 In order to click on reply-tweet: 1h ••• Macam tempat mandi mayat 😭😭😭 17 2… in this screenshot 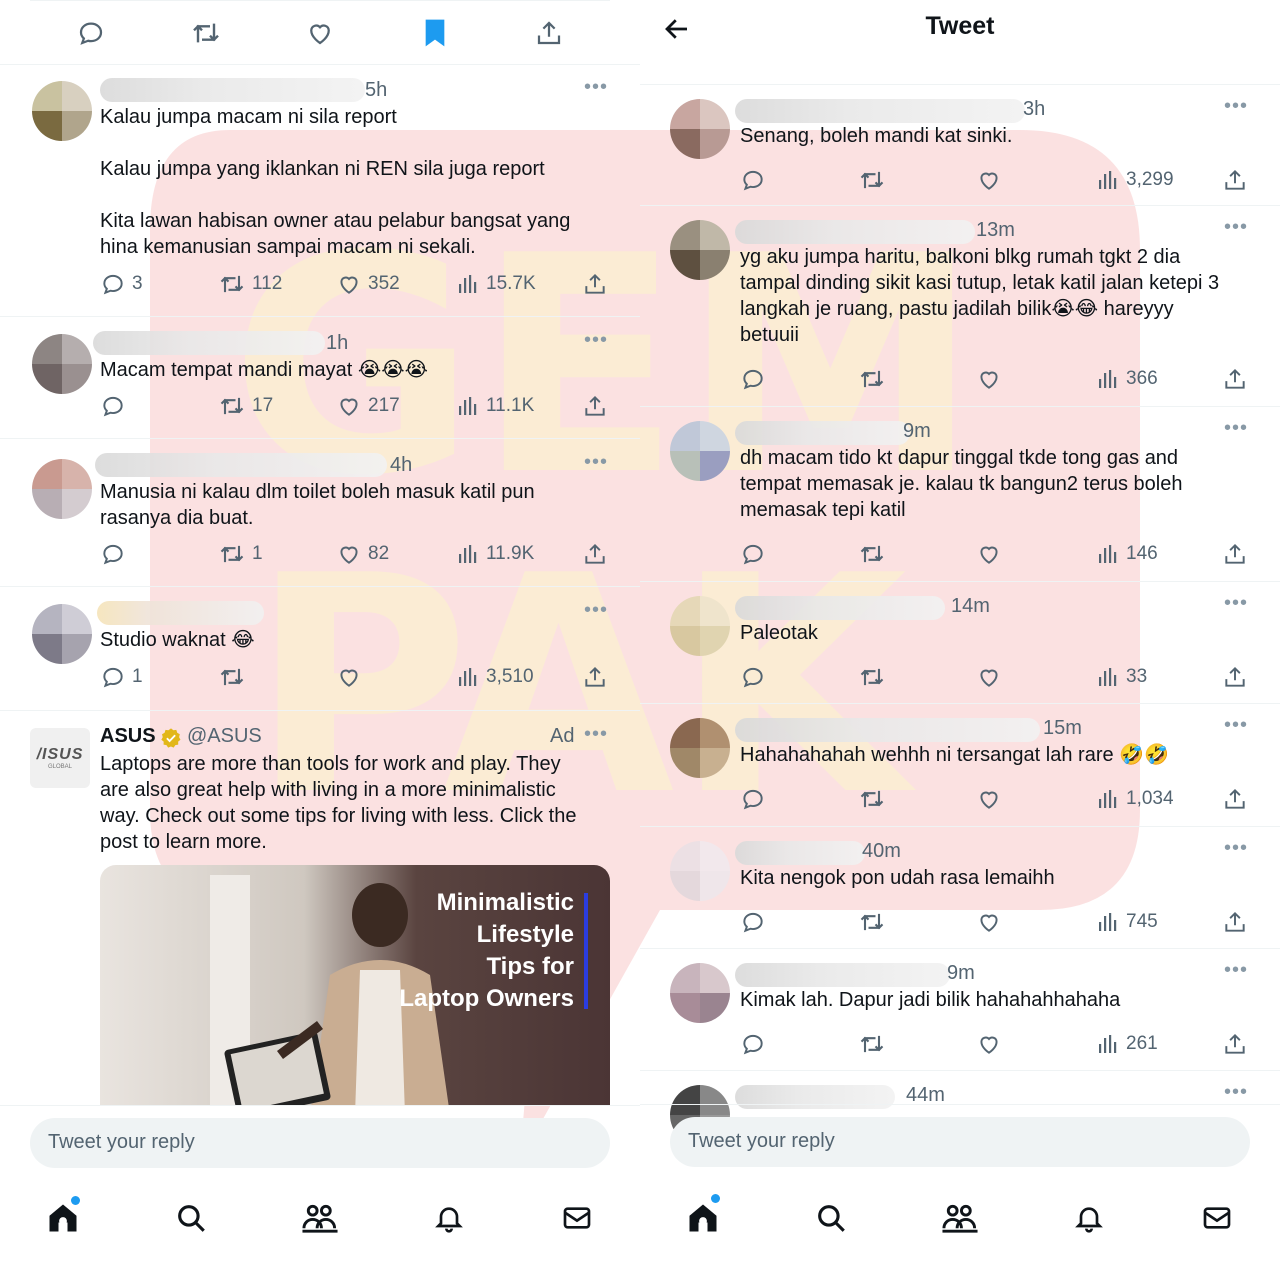, I will do `click(320, 377)`.